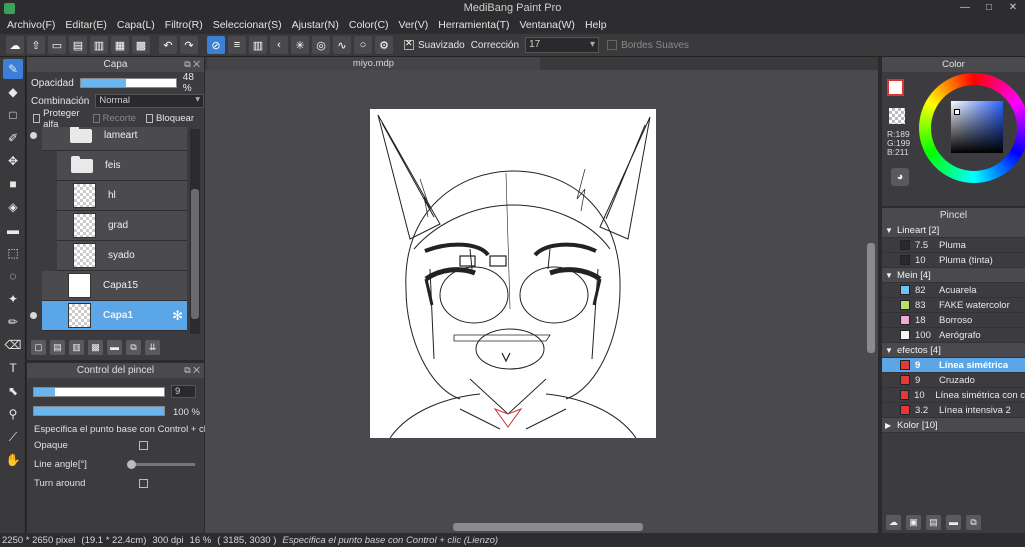  Describe the element at coordinates (149, 101) in the screenshot. I see `blend-mode-select: Normal` at that location.